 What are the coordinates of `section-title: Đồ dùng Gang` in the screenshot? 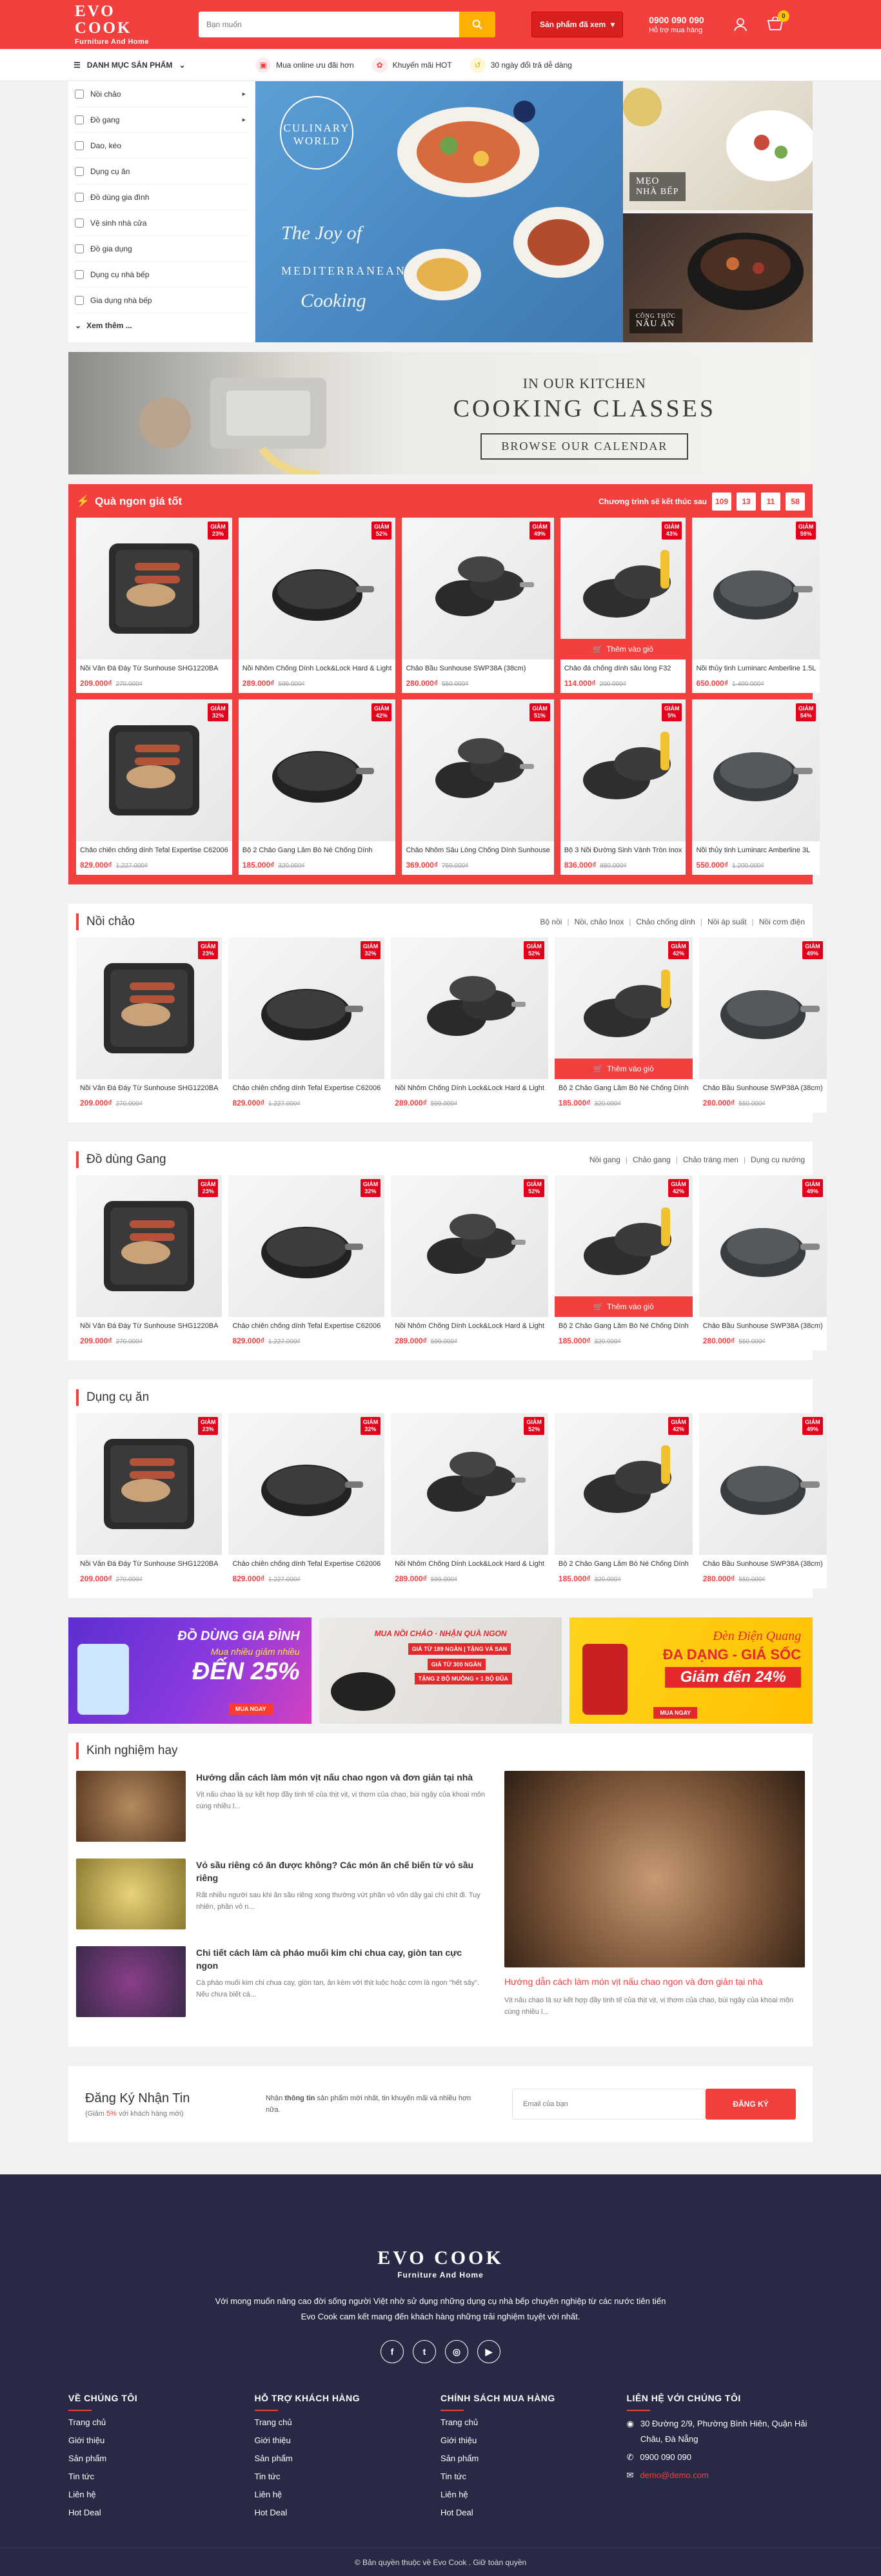 It's located at (121, 1159).